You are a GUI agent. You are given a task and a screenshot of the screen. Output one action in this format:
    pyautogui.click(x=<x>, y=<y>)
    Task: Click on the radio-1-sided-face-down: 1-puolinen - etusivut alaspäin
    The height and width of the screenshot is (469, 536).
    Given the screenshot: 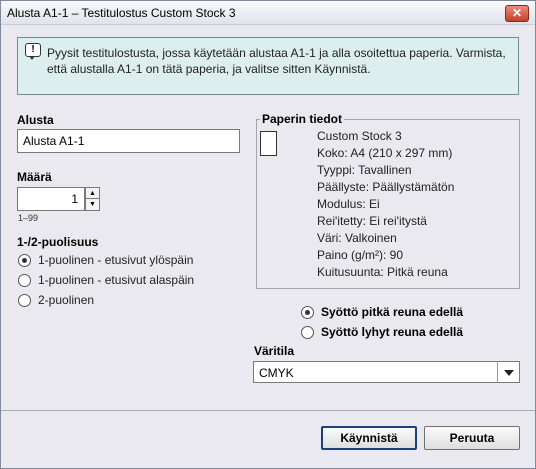 What is the action you would take?
    pyautogui.click(x=106, y=280)
    